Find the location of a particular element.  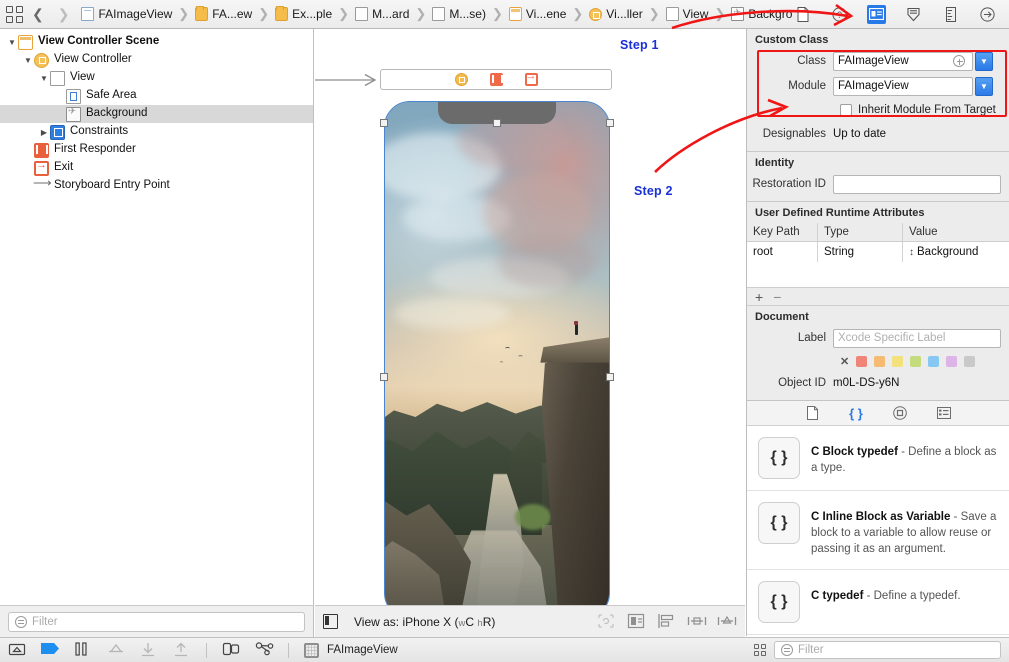

identity-inspector-tab is located at coordinates (876, 14).